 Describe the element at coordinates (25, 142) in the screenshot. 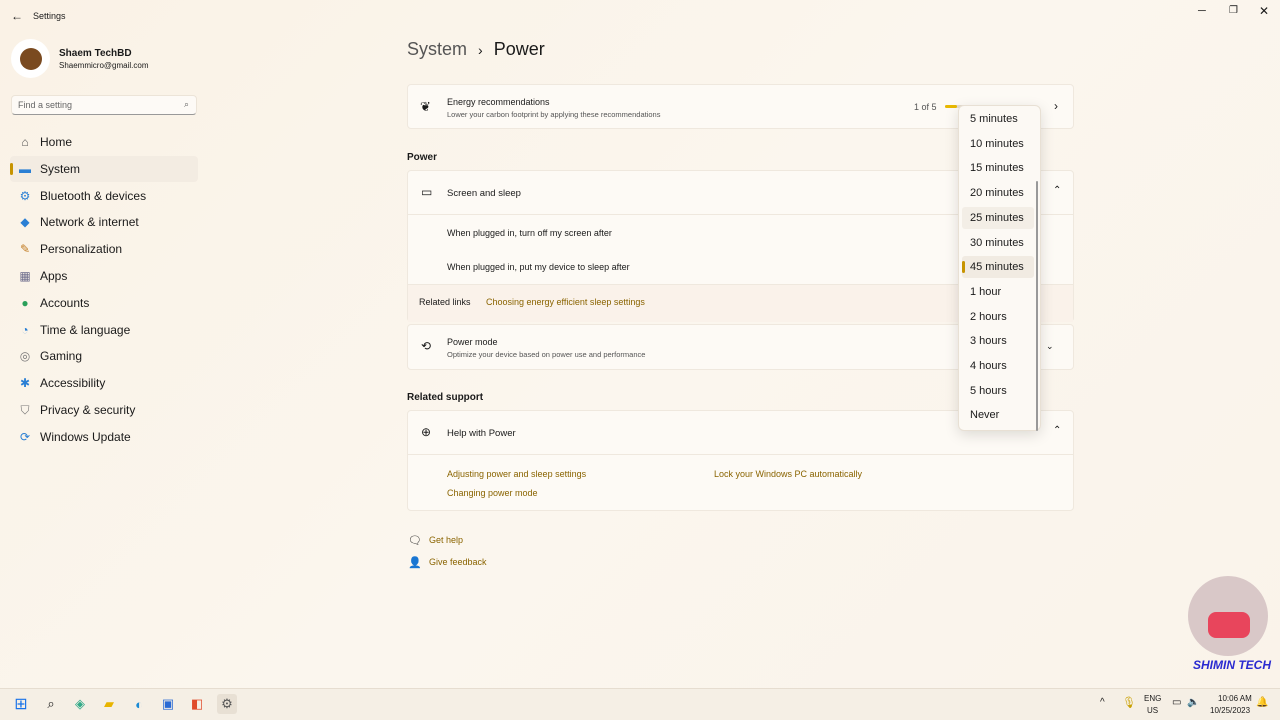

I see `home-icon: ⌂` at that location.